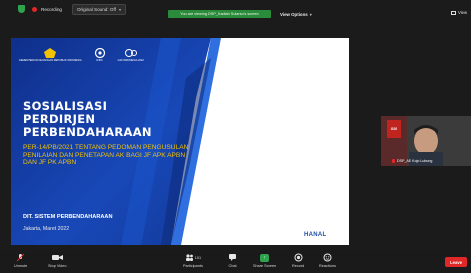  I want to click on share-screen-button: ↑ Share Screen, so click(264, 260).